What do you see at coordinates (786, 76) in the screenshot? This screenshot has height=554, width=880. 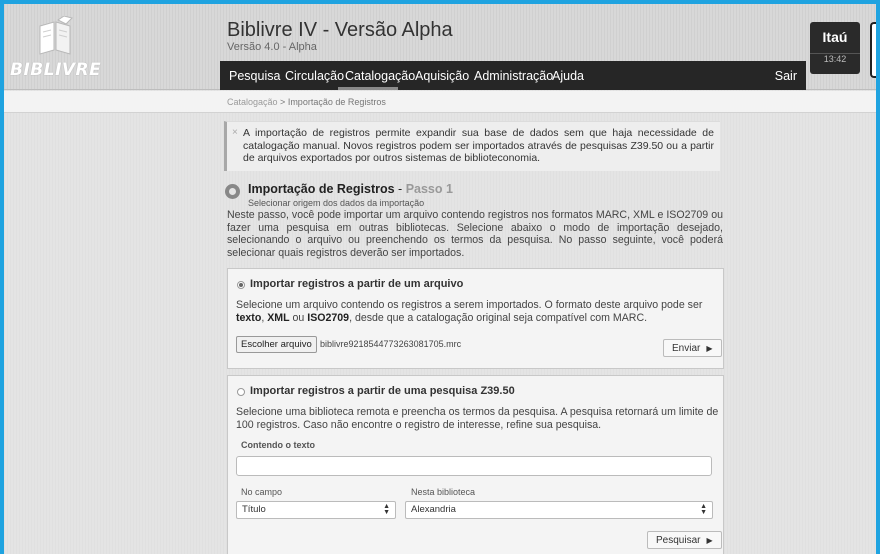 I see `logout-button: Sair` at bounding box center [786, 76].